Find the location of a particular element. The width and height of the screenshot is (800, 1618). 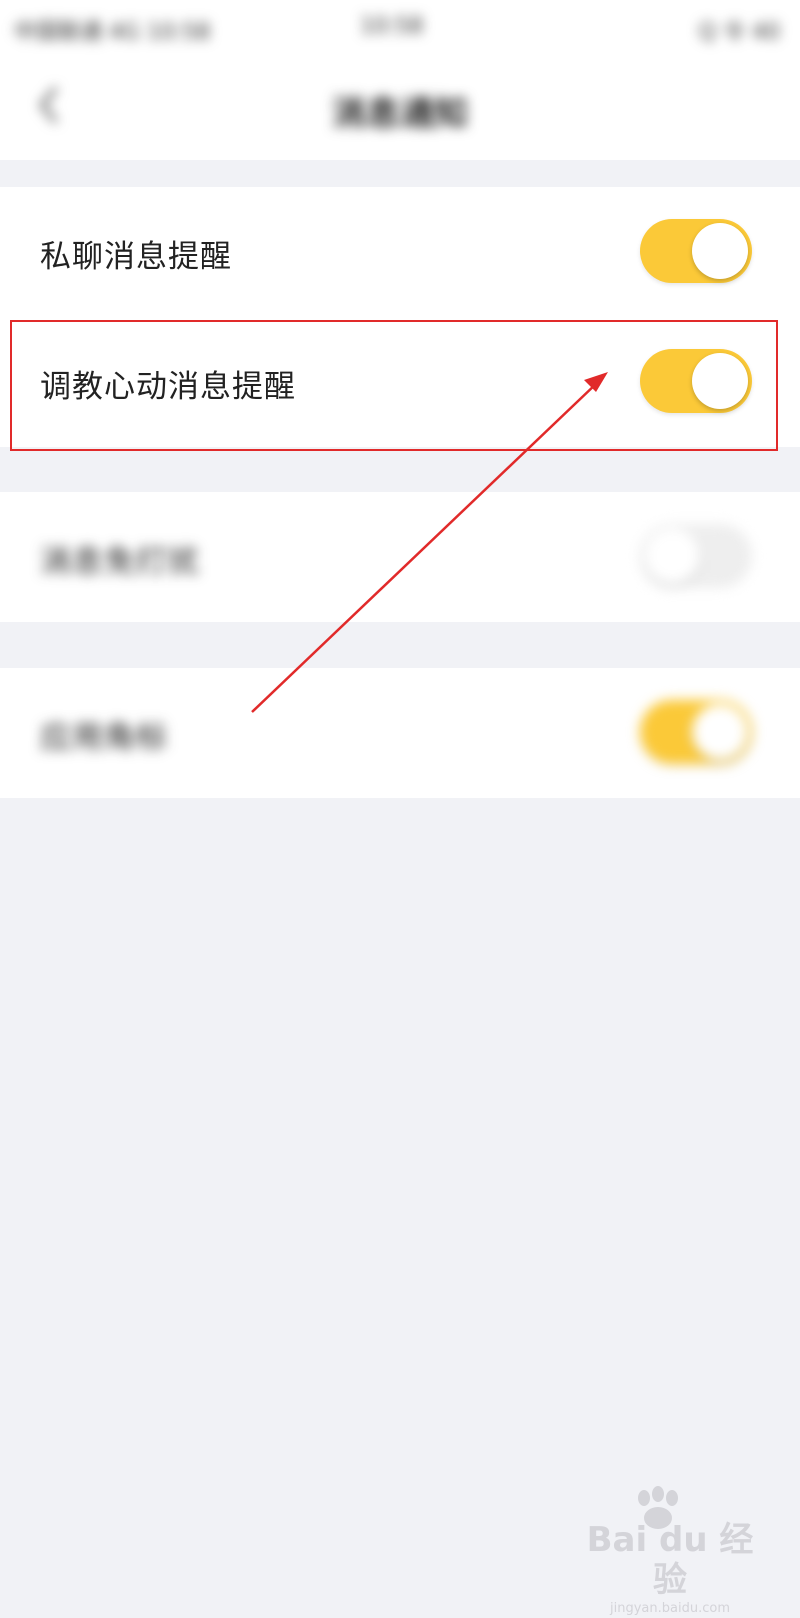

page-title: 消息通知 is located at coordinates (400, 114).